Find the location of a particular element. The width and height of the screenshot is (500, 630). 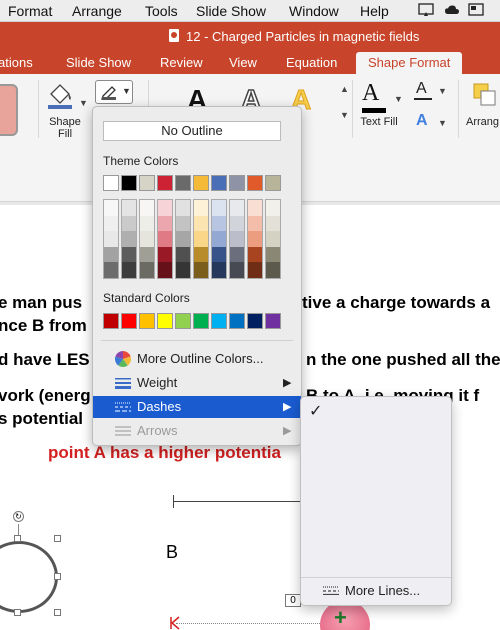

menu-tools: Tools is located at coordinates (161, 11).